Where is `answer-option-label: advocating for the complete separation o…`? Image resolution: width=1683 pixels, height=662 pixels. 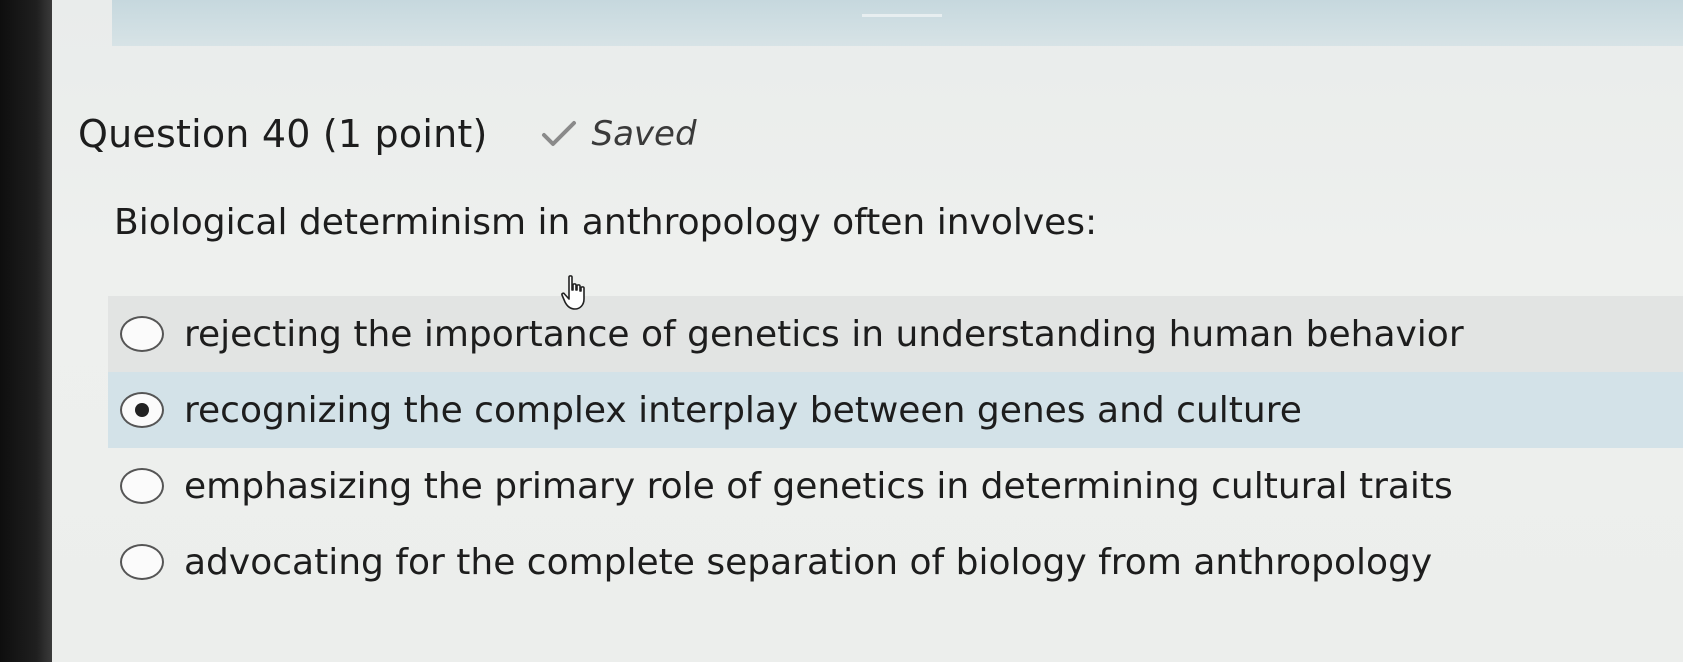
answer-option-label: advocating for the complete separation o… is located at coordinates (808, 562).